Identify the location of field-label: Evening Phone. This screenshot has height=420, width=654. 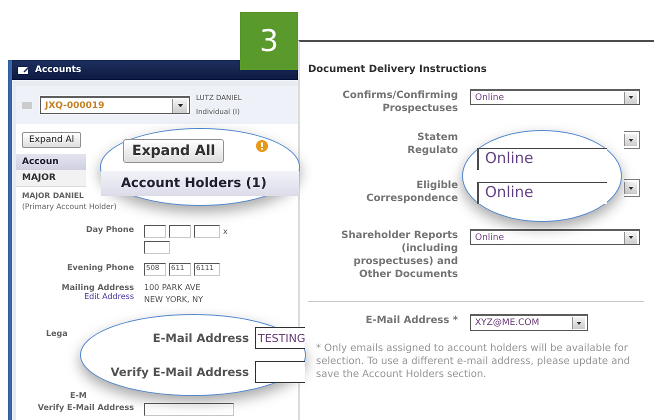
(100, 268).